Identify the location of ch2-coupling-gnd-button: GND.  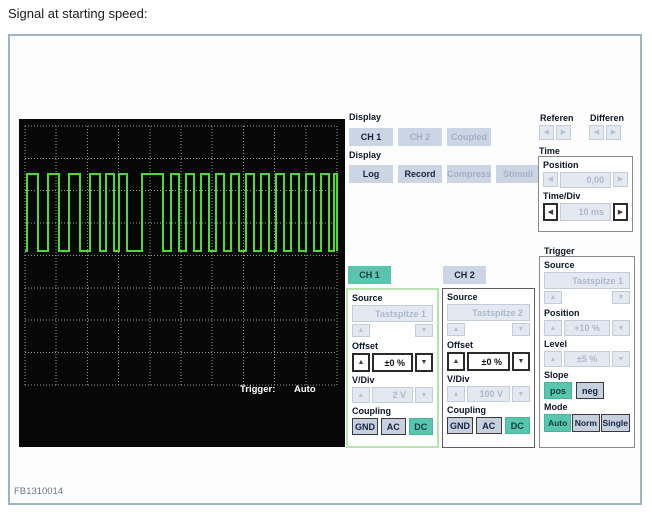
(460, 425).